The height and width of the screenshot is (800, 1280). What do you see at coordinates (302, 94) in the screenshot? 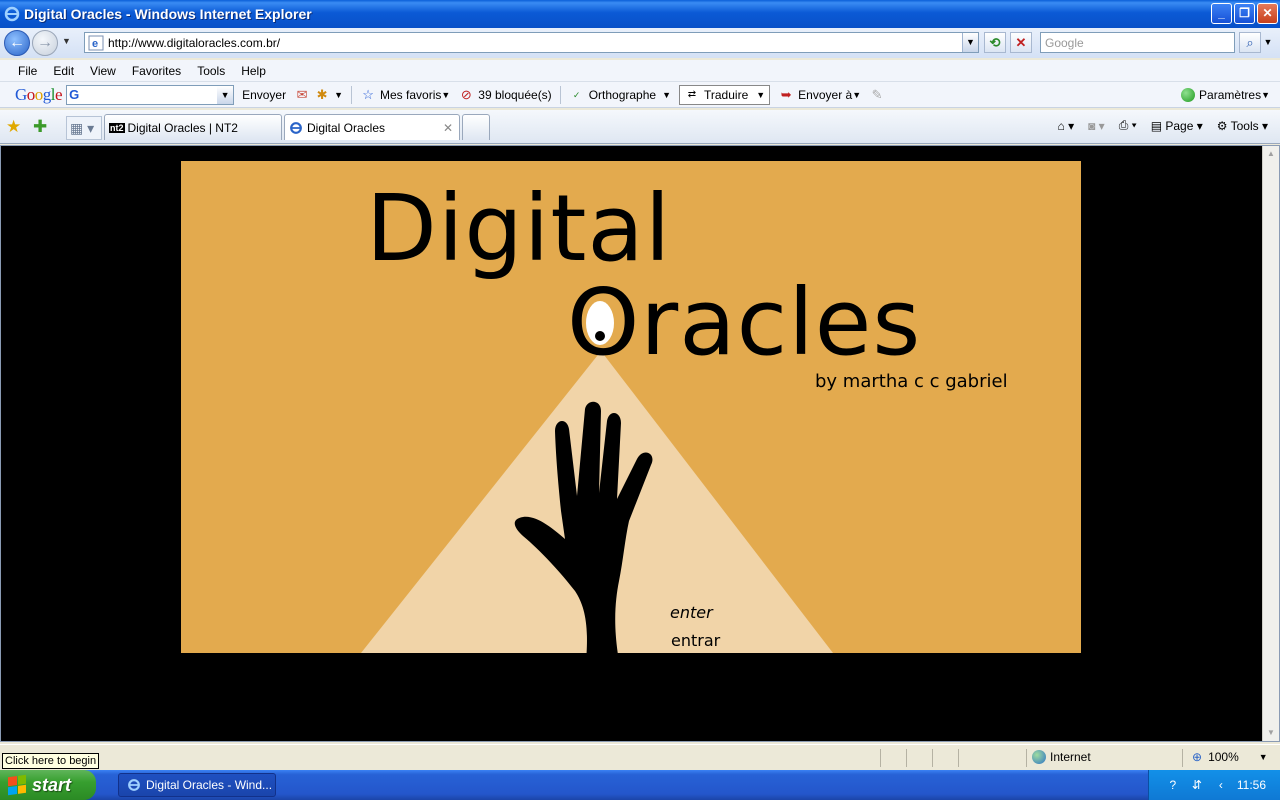
I see `news-icon: ✉` at bounding box center [302, 94].